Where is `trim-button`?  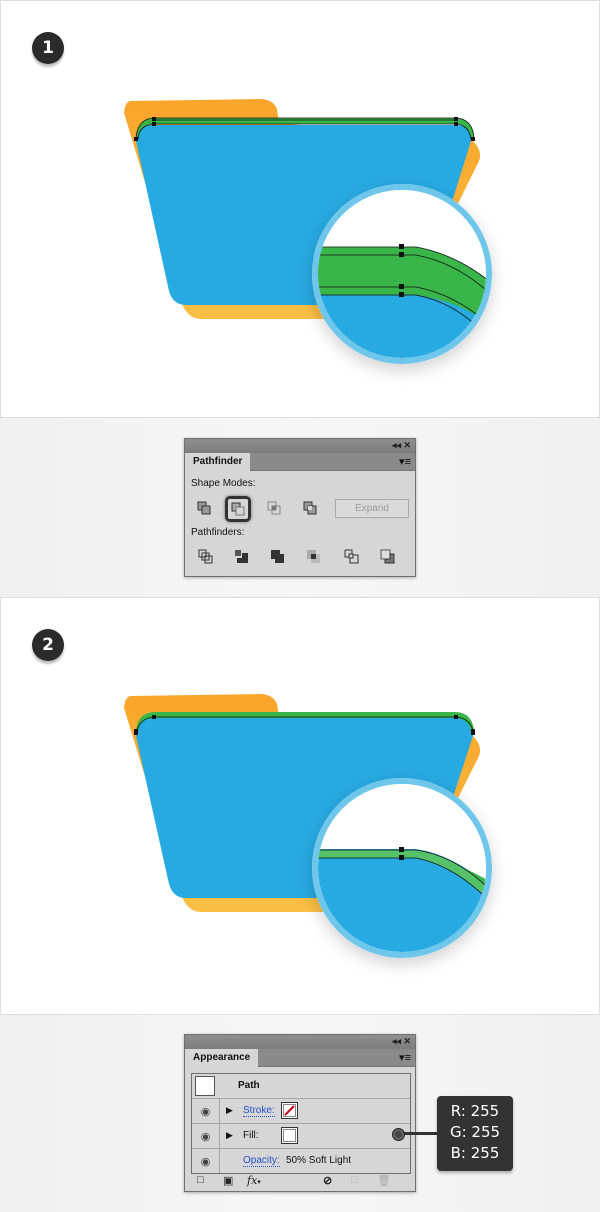 trim-button is located at coordinates (242, 557).